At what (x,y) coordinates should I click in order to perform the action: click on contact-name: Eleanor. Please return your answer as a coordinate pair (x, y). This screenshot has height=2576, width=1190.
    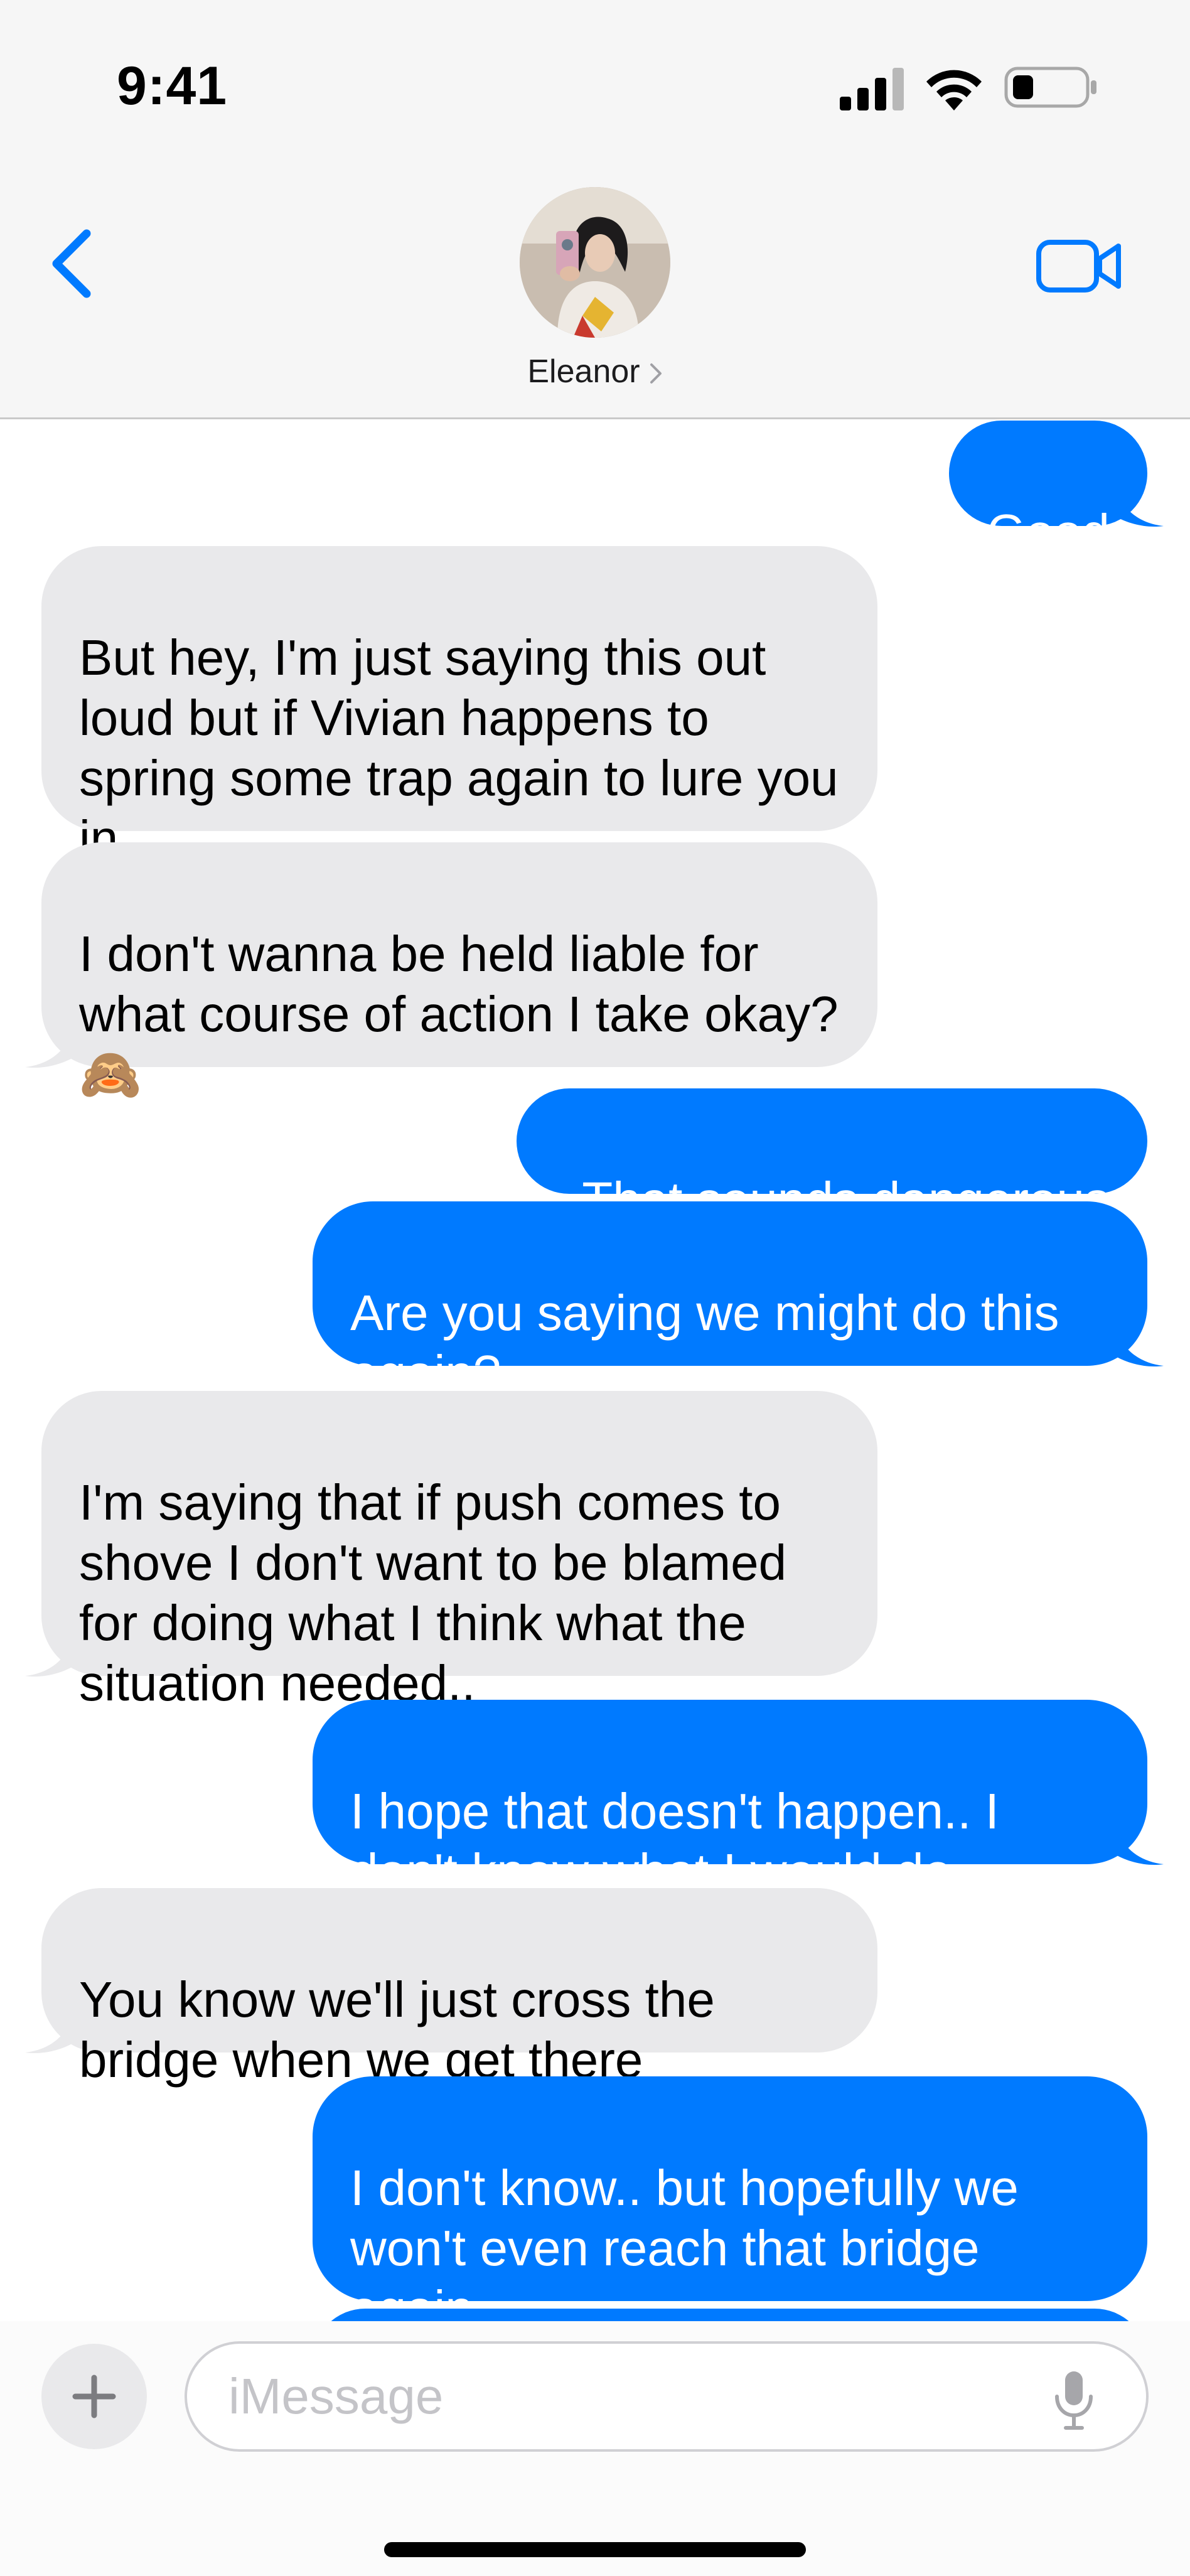
    Looking at the image, I should click on (583, 371).